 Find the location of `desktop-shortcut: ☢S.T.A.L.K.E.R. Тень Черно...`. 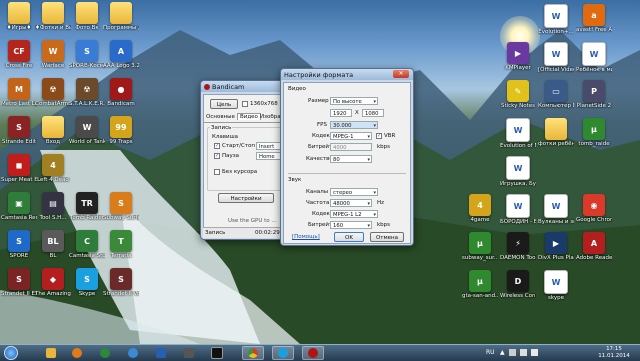

desktop-shortcut: ☢S.T.A.L.K.E.R. Тень Черно... is located at coordinates (87, 92).